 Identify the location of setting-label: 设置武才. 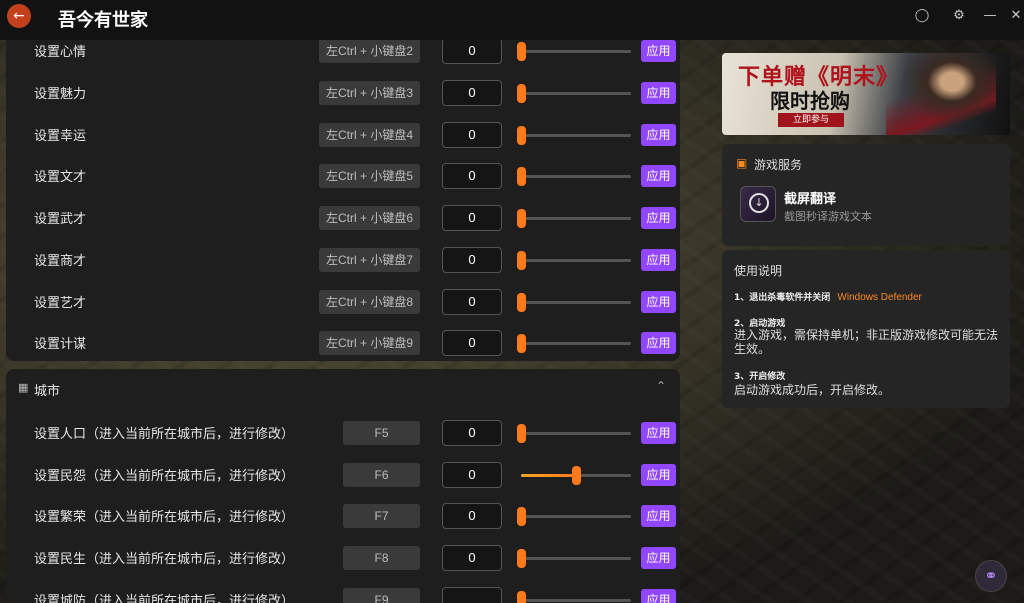
(60, 220).